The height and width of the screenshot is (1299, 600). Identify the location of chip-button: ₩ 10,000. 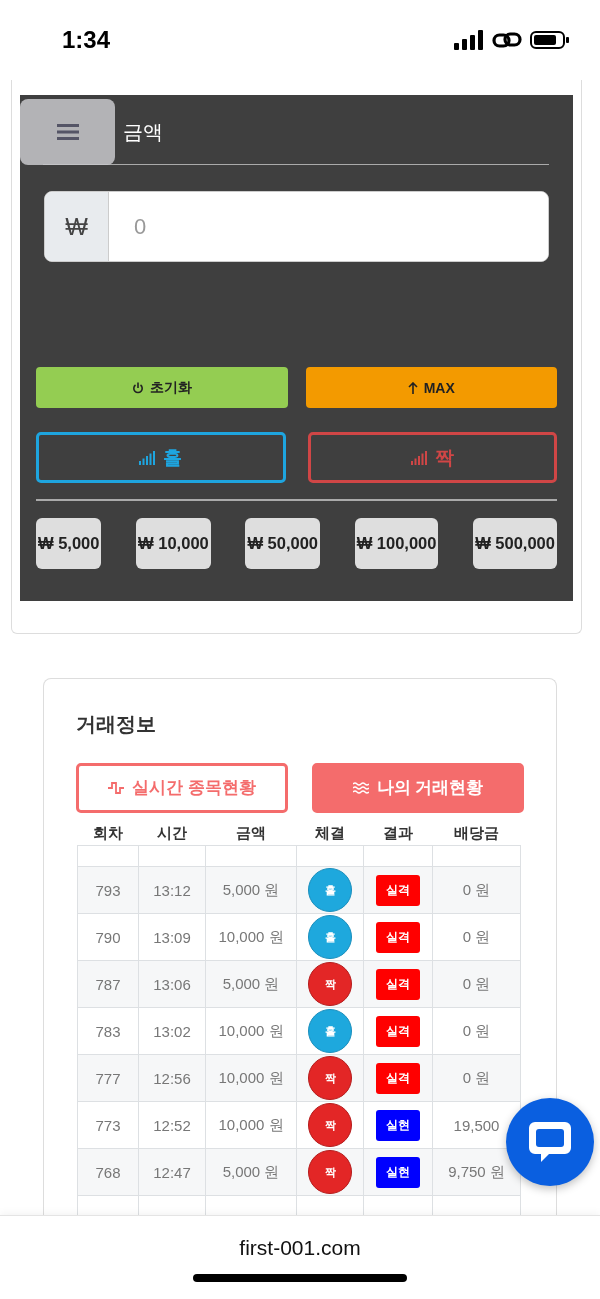
(173, 543).